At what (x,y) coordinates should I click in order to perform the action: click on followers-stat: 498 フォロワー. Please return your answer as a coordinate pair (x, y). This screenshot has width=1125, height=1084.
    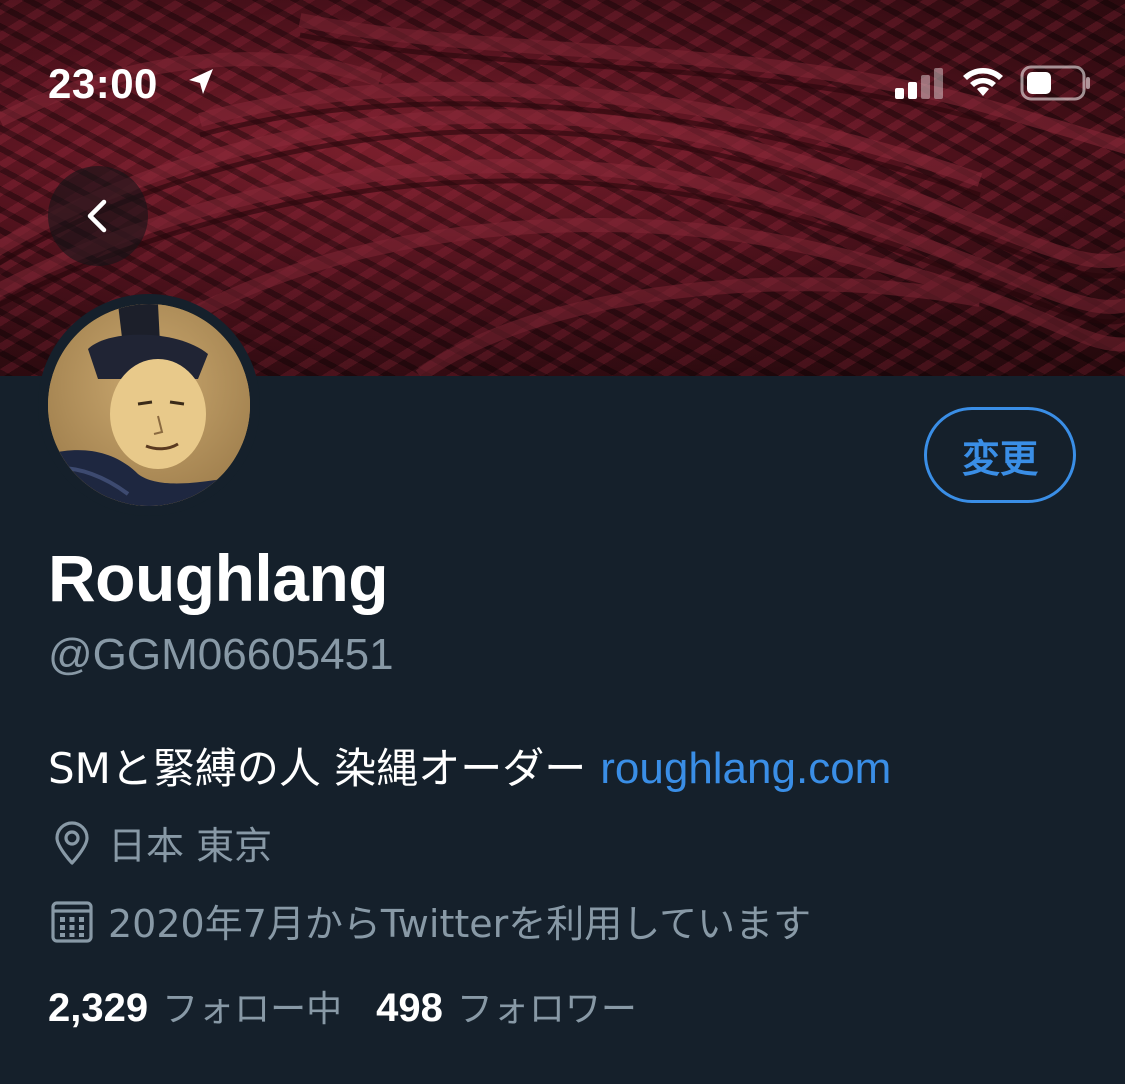
    Looking at the image, I should click on (506, 1006).